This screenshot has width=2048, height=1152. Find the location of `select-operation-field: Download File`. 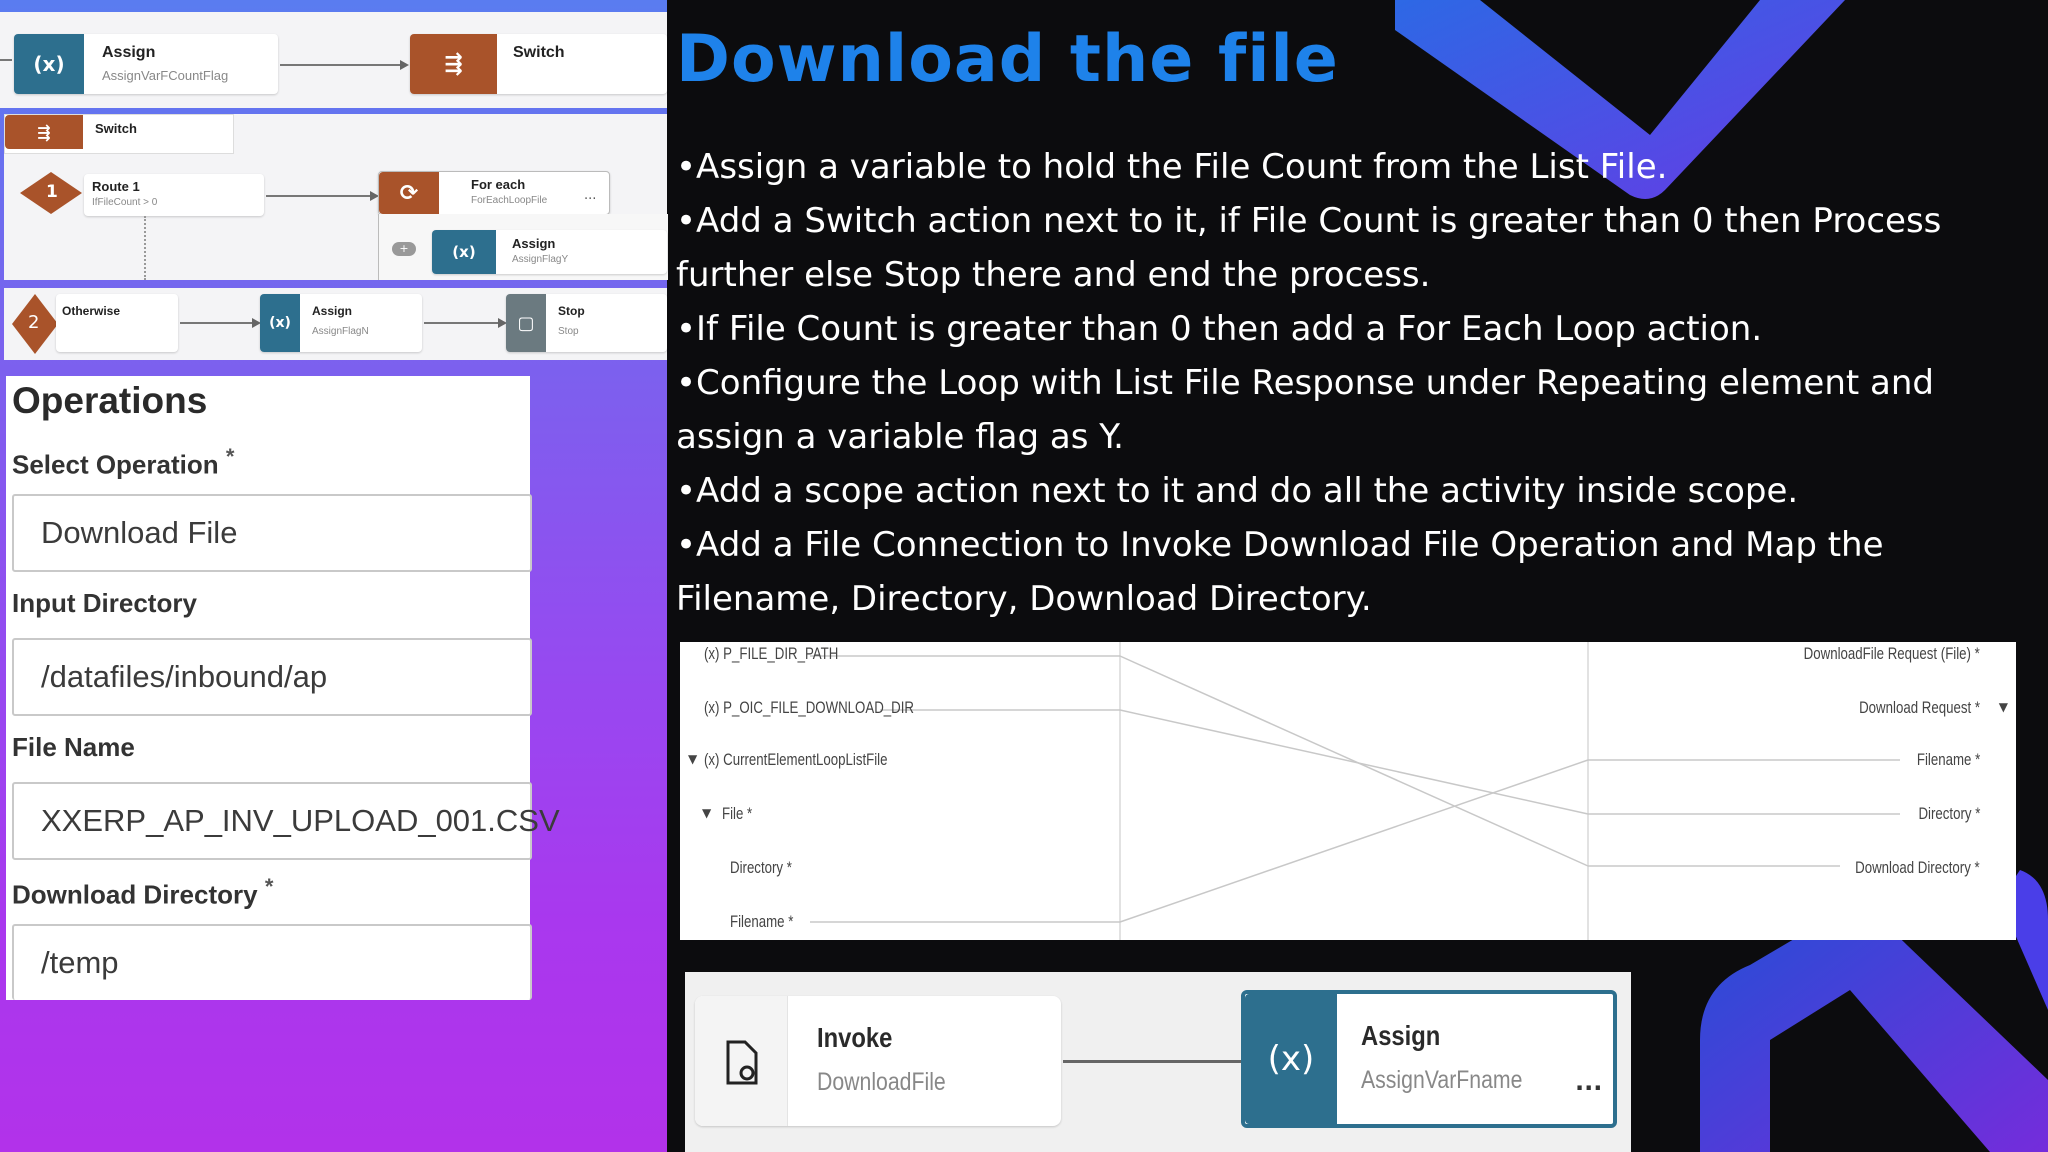

select-operation-field: Download File is located at coordinates (272, 533).